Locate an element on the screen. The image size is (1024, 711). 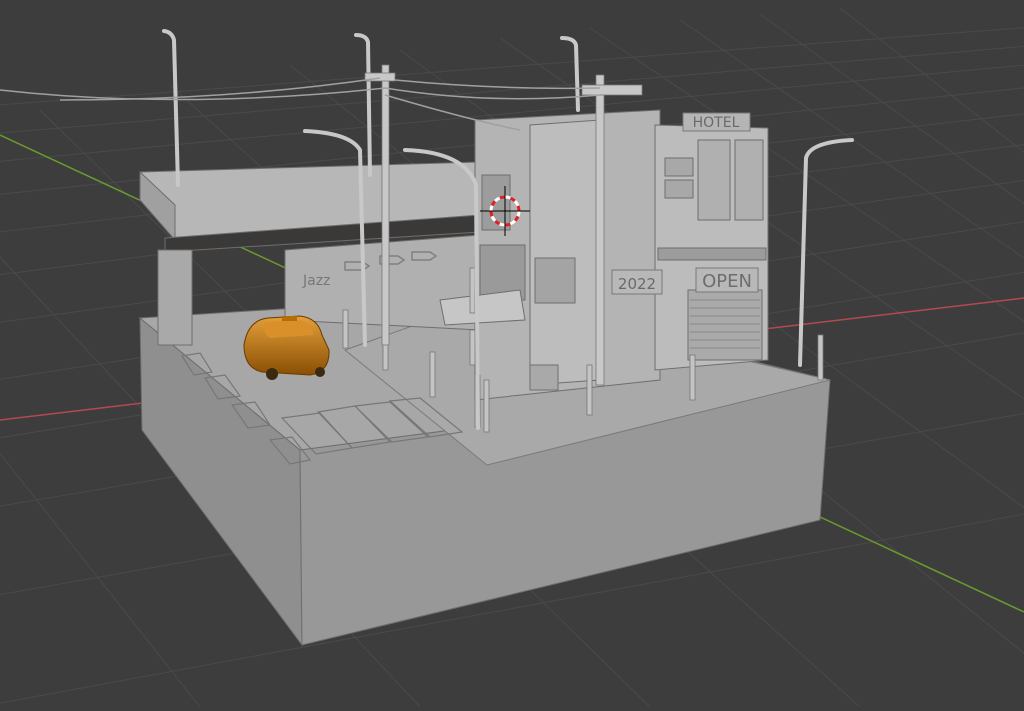
hotel-sign-label: HOTEL is located at coordinates (716, 123).